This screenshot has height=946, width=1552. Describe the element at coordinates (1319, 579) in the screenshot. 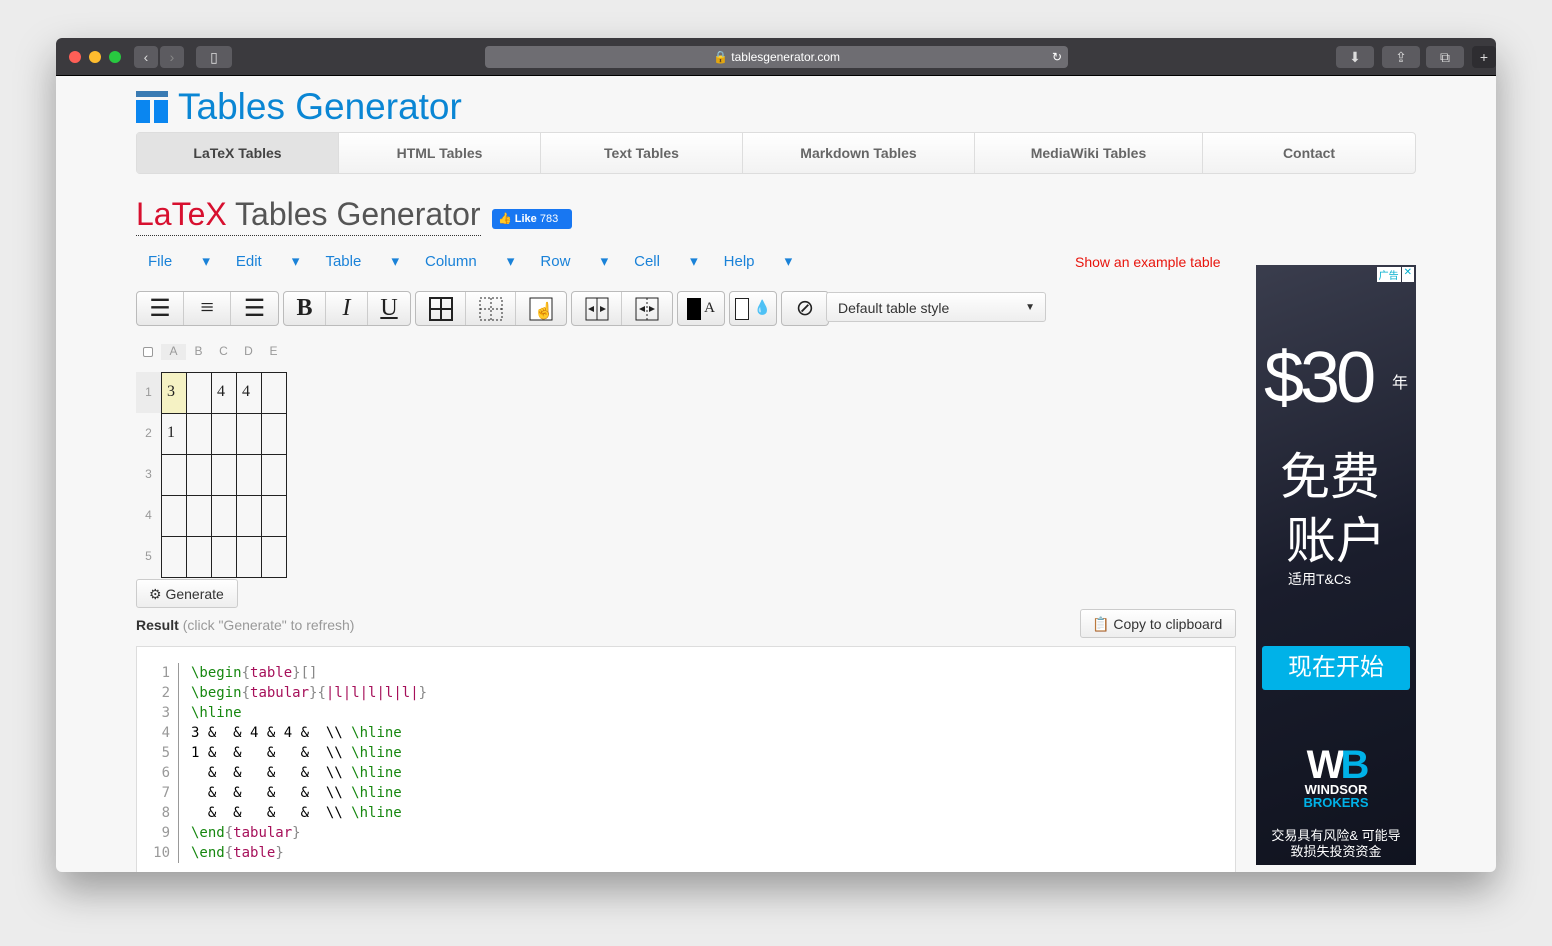

I see `ad-terms: 适用T&Cs` at that location.